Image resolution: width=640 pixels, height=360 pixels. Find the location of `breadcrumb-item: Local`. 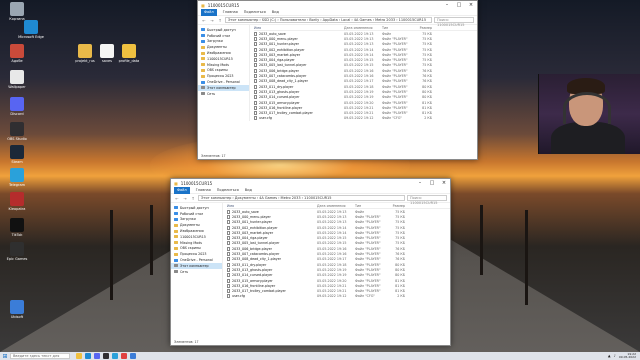

breadcrumb-item: Local is located at coordinates (345, 20).